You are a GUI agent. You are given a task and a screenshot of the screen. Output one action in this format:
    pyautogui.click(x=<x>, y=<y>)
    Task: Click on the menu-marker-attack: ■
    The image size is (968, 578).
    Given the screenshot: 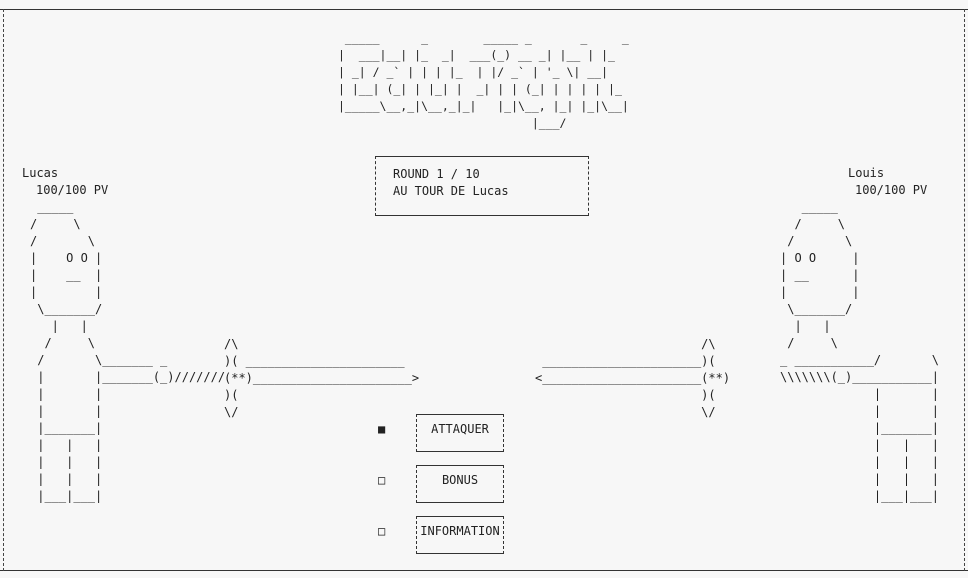 What is the action you would take?
    pyautogui.click(x=382, y=429)
    